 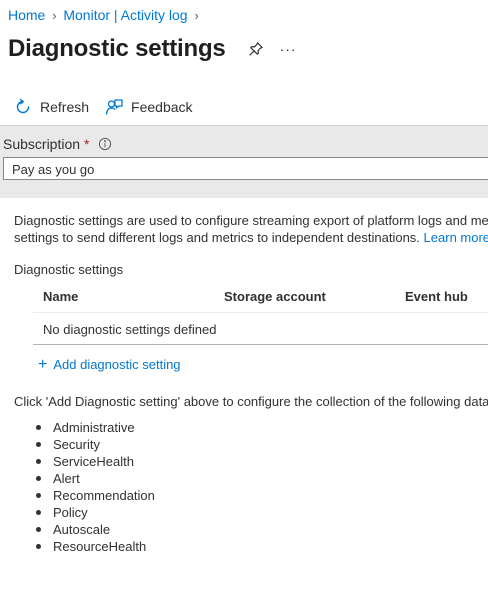 I want to click on list-item: Administrative, so click(x=95, y=427).